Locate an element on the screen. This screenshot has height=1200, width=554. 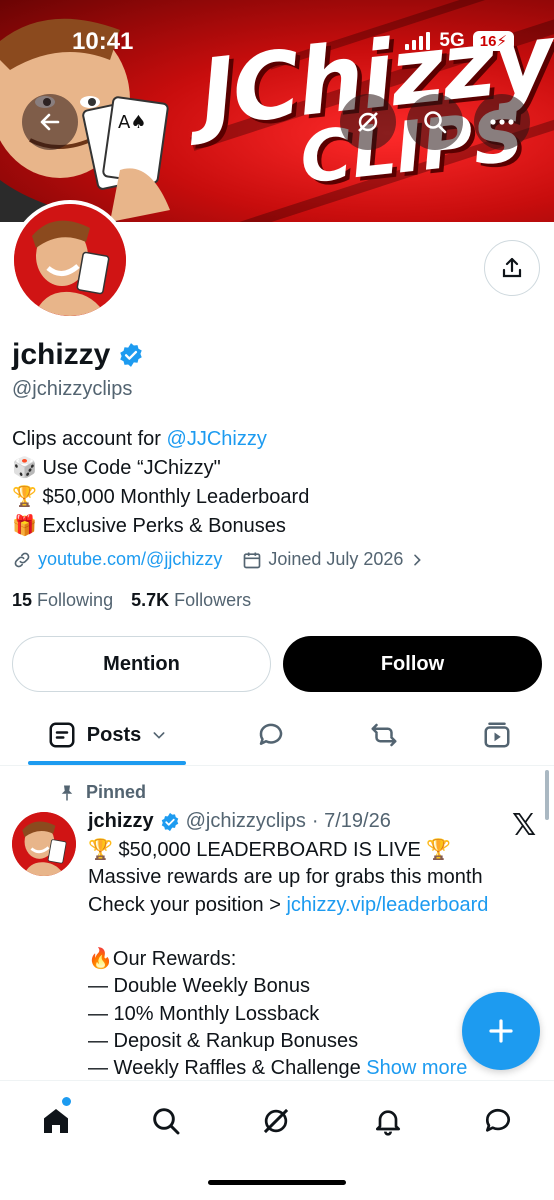
messages-icon is located at coordinates (497, 1120).